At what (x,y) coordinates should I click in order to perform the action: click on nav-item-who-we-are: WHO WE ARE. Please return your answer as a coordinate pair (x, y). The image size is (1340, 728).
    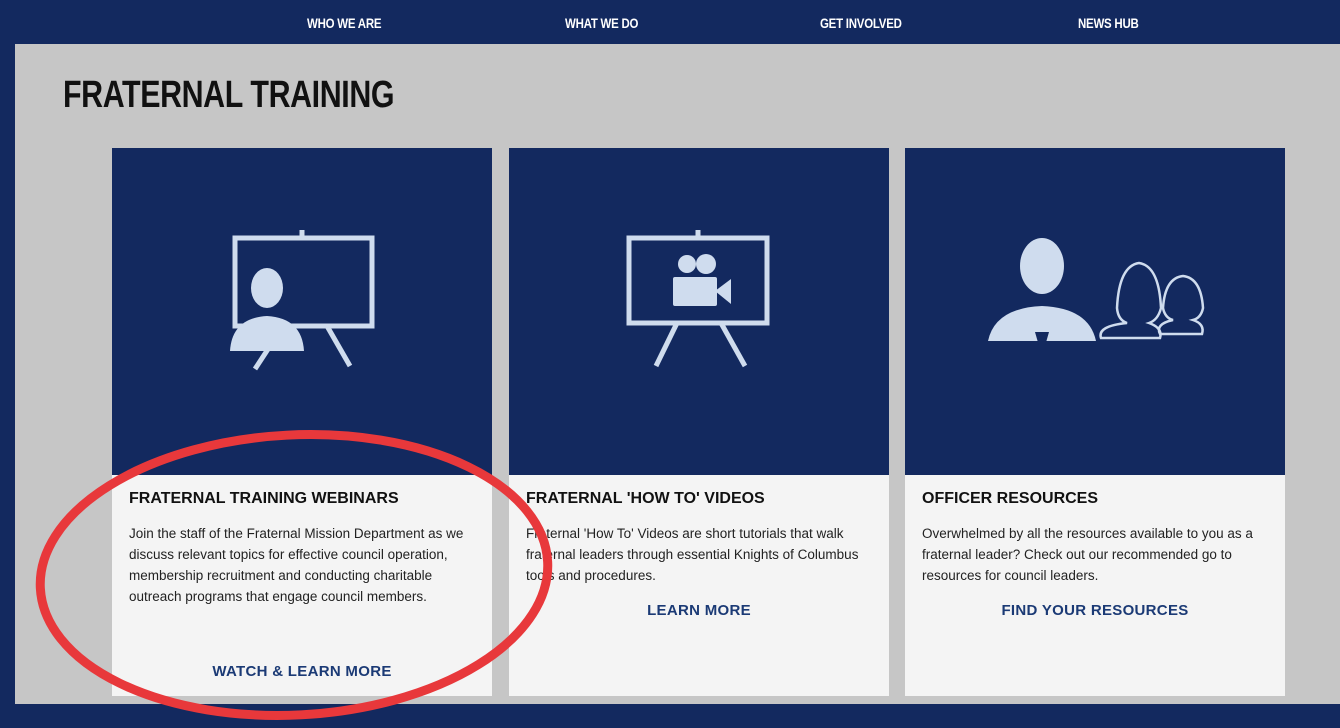
    Looking at the image, I should click on (344, 23).